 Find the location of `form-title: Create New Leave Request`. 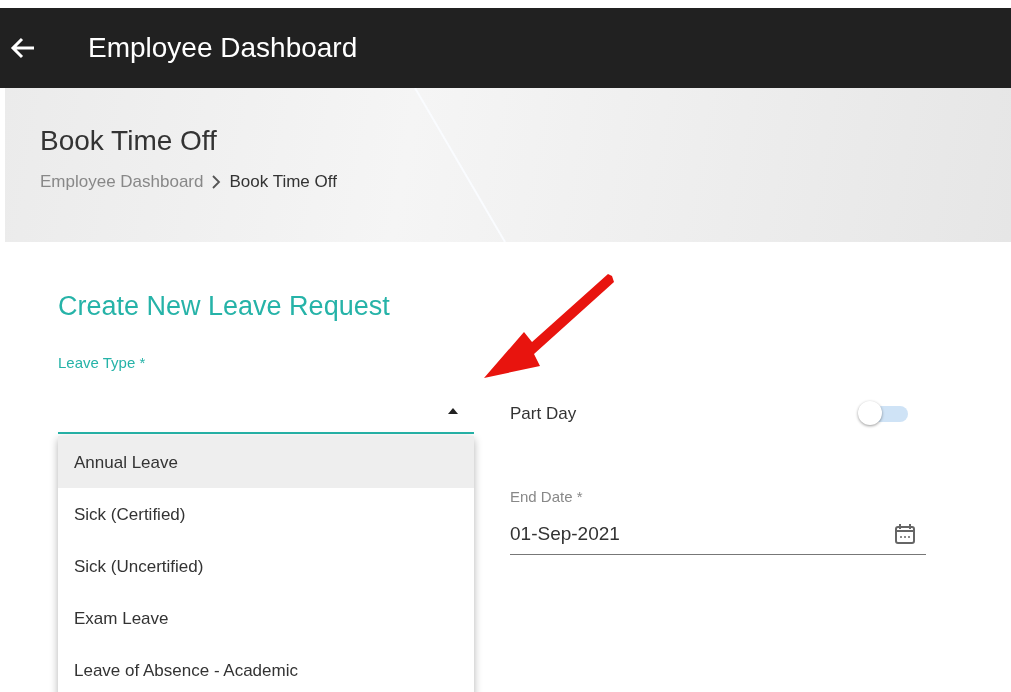

form-title: Create New Leave Request is located at coordinates (224, 306).